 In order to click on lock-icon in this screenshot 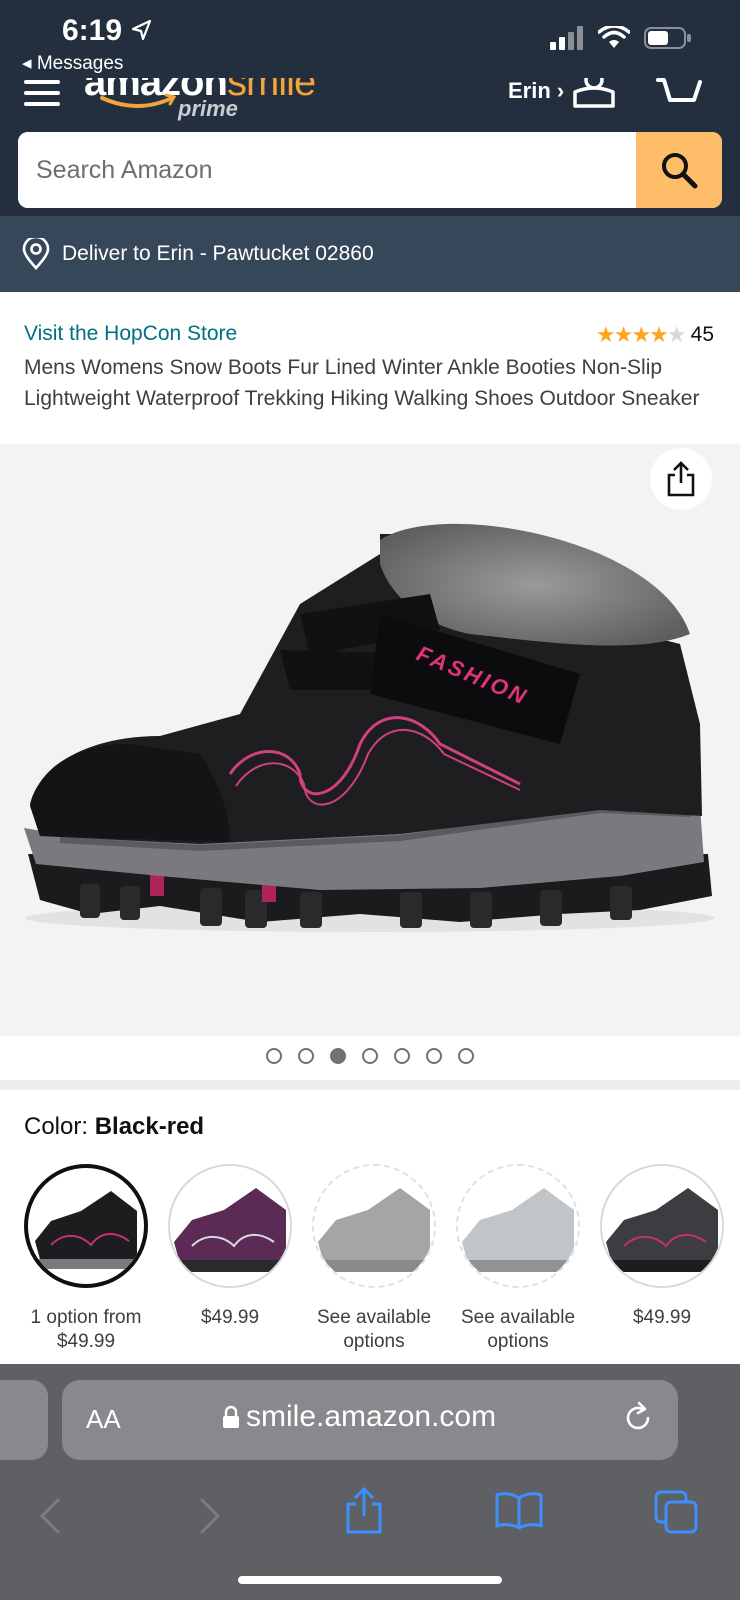, I will do `click(231, 1416)`.